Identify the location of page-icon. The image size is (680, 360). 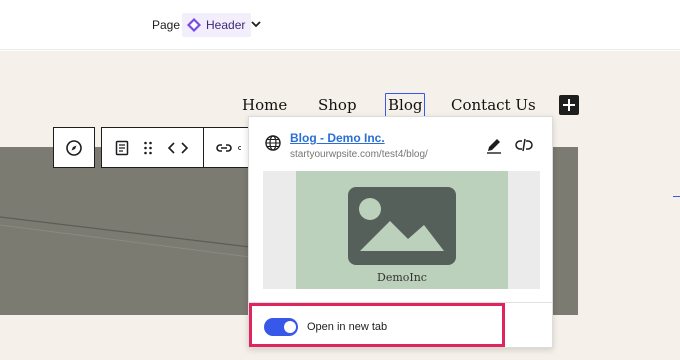
(122, 148).